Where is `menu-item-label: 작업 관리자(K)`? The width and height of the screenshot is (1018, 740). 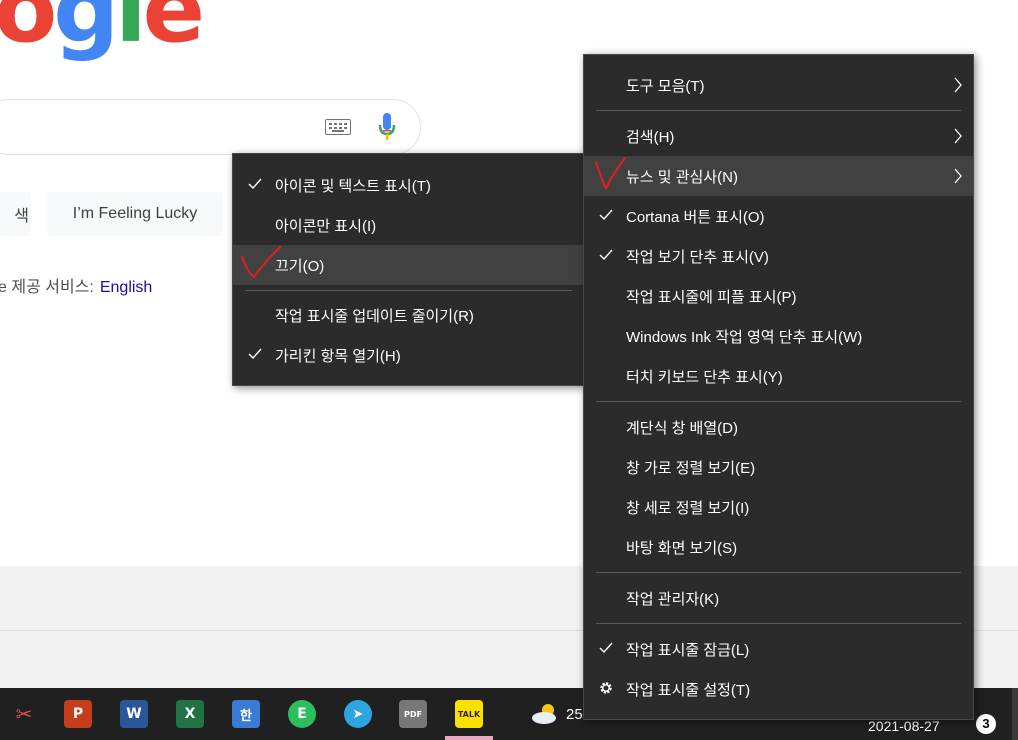
menu-item-label: 작업 관리자(K) is located at coordinates (673, 599).